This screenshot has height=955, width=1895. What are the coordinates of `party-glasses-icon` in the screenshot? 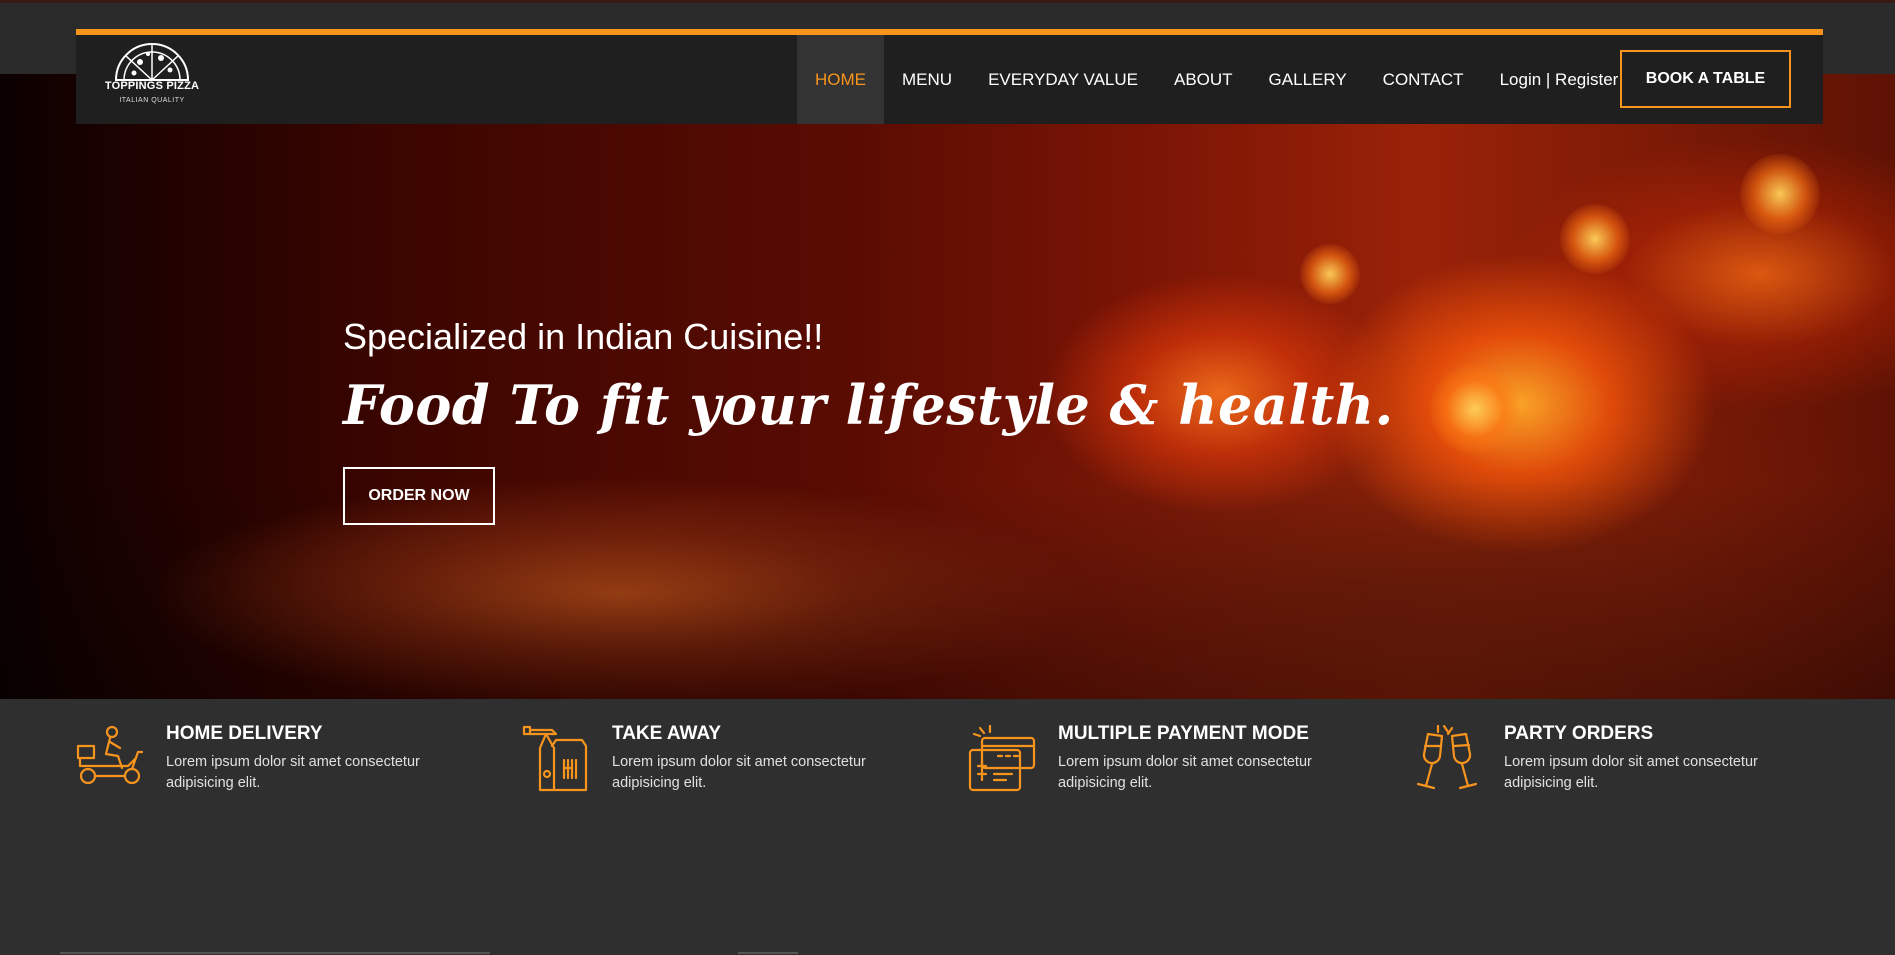 It's located at (1447, 757).